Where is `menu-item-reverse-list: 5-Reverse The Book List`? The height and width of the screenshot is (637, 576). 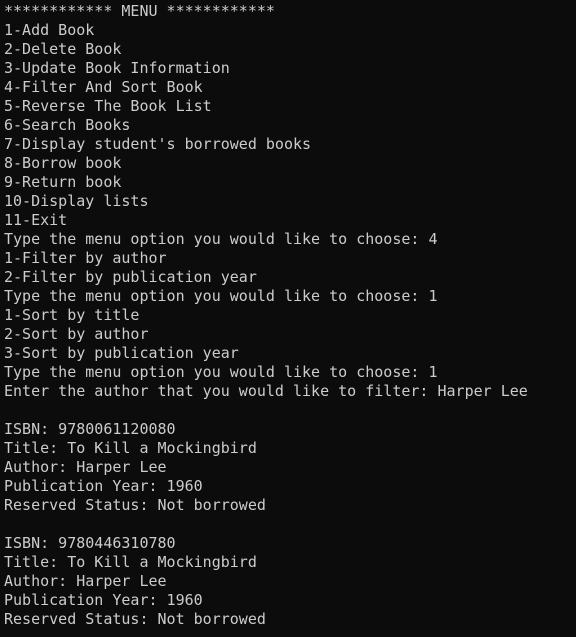 menu-item-reverse-list: 5-Reverse The Book List is located at coordinates (108, 106).